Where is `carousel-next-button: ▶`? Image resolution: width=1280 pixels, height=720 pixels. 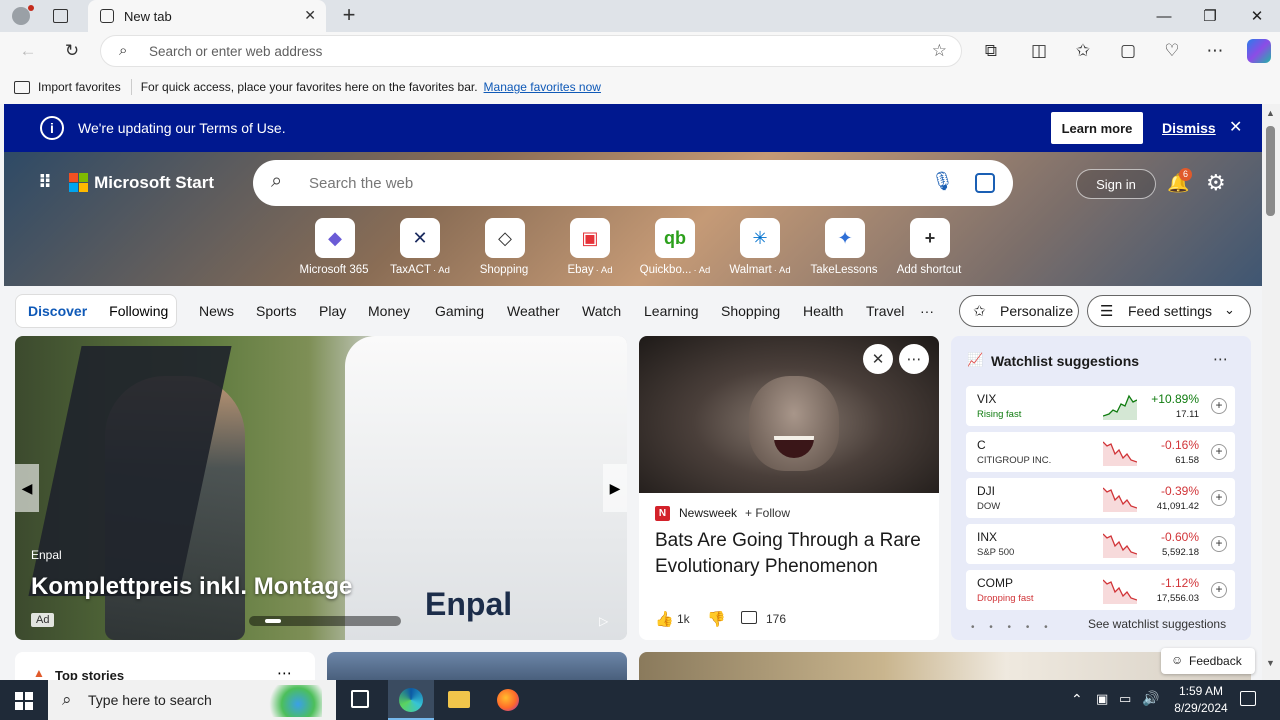 carousel-next-button: ▶ is located at coordinates (615, 488).